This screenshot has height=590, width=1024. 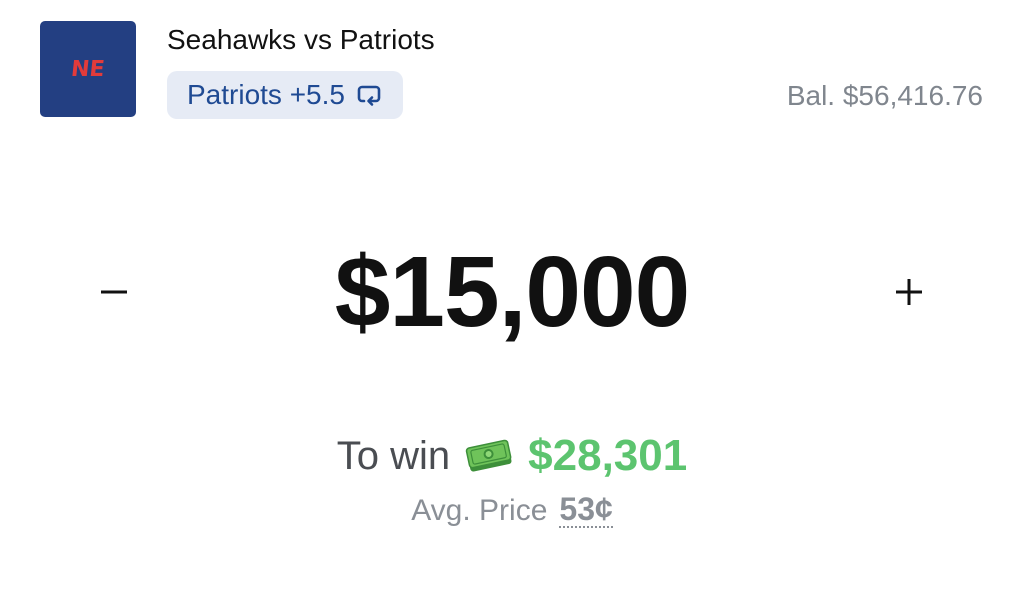 I want to click on to-win-value: $28,301, so click(x=608, y=455).